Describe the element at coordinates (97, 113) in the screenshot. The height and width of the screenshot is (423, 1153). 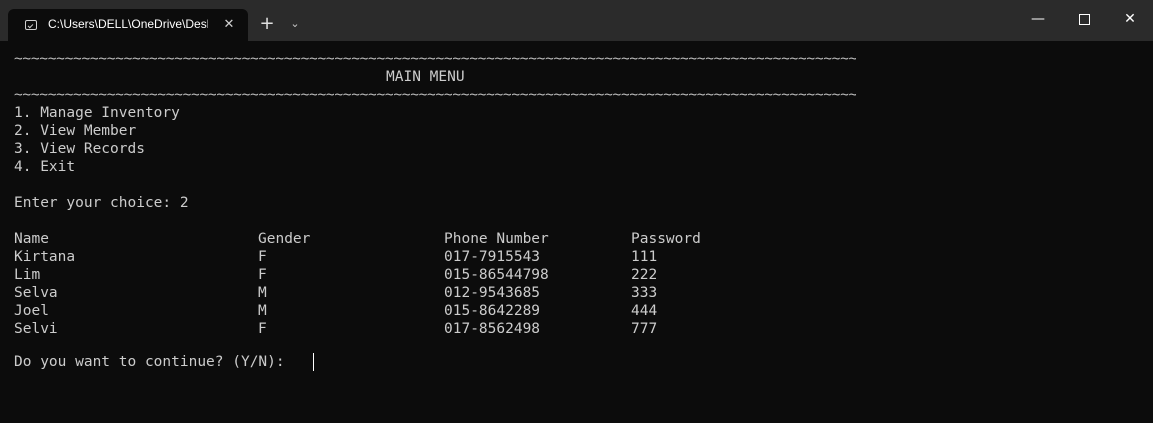
I see `menu-item: 1. Manage Inventory` at that location.